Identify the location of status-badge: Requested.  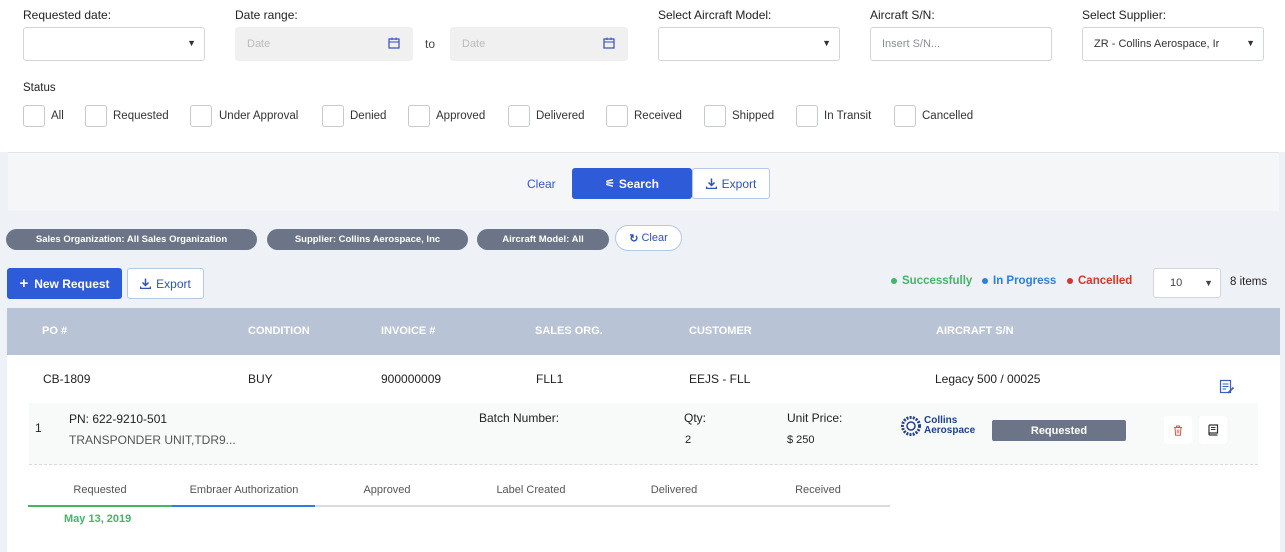
(1059, 430).